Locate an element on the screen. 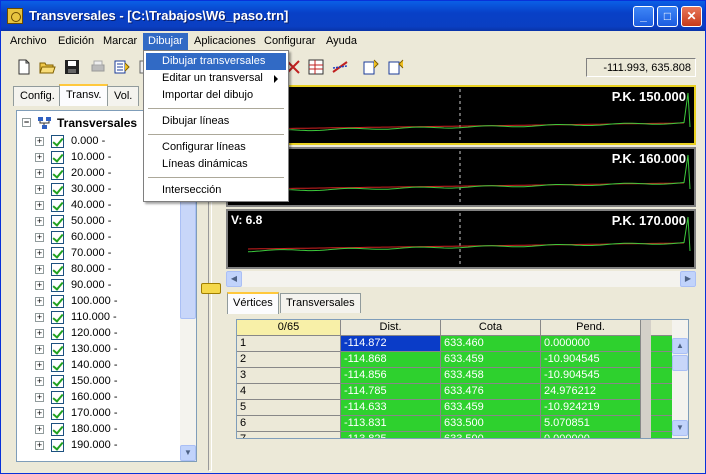 The height and width of the screenshot is (474, 706). menu-interseccion: Intersección is located at coordinates (216, 190).